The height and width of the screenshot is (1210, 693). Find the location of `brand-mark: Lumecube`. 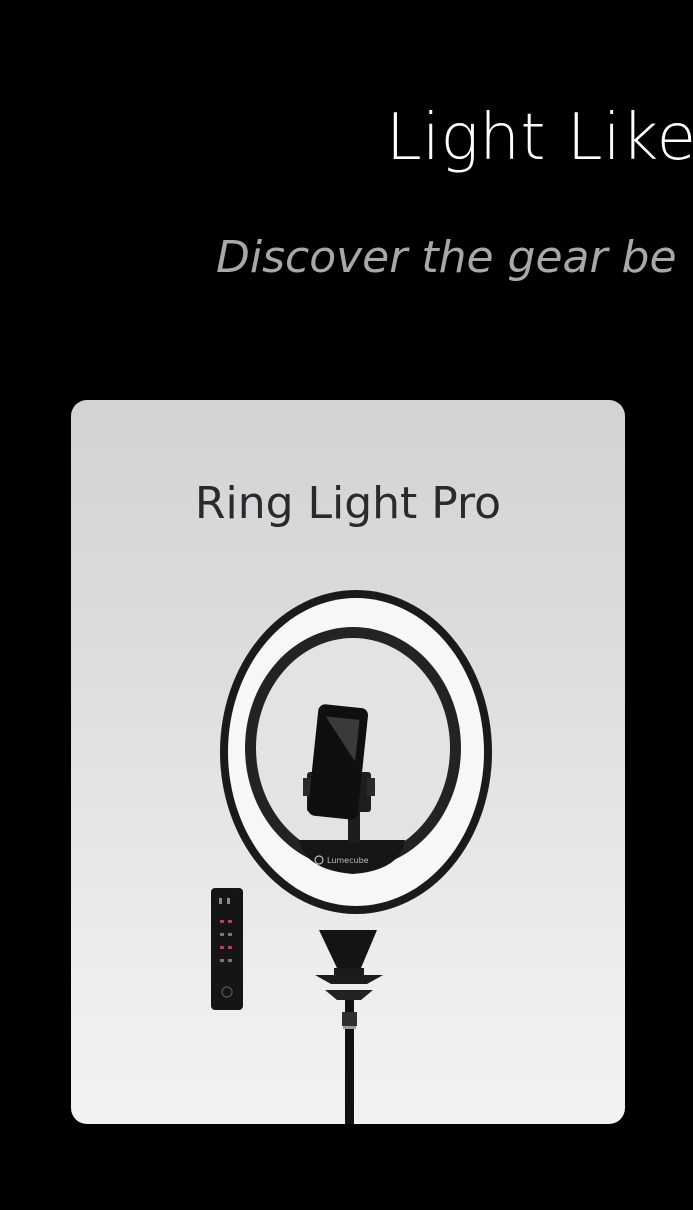

brand-mark: Lumecube is located at coordinates (348, 860).